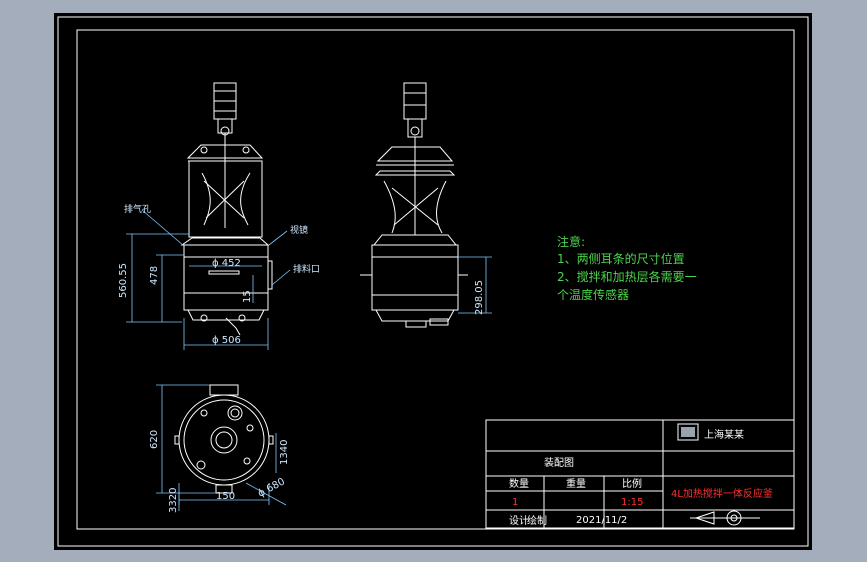 This screenshot has height=562, width=867. Describe the element at coordinates (640, 474) in the screenshot. I see `title-block` at that location.